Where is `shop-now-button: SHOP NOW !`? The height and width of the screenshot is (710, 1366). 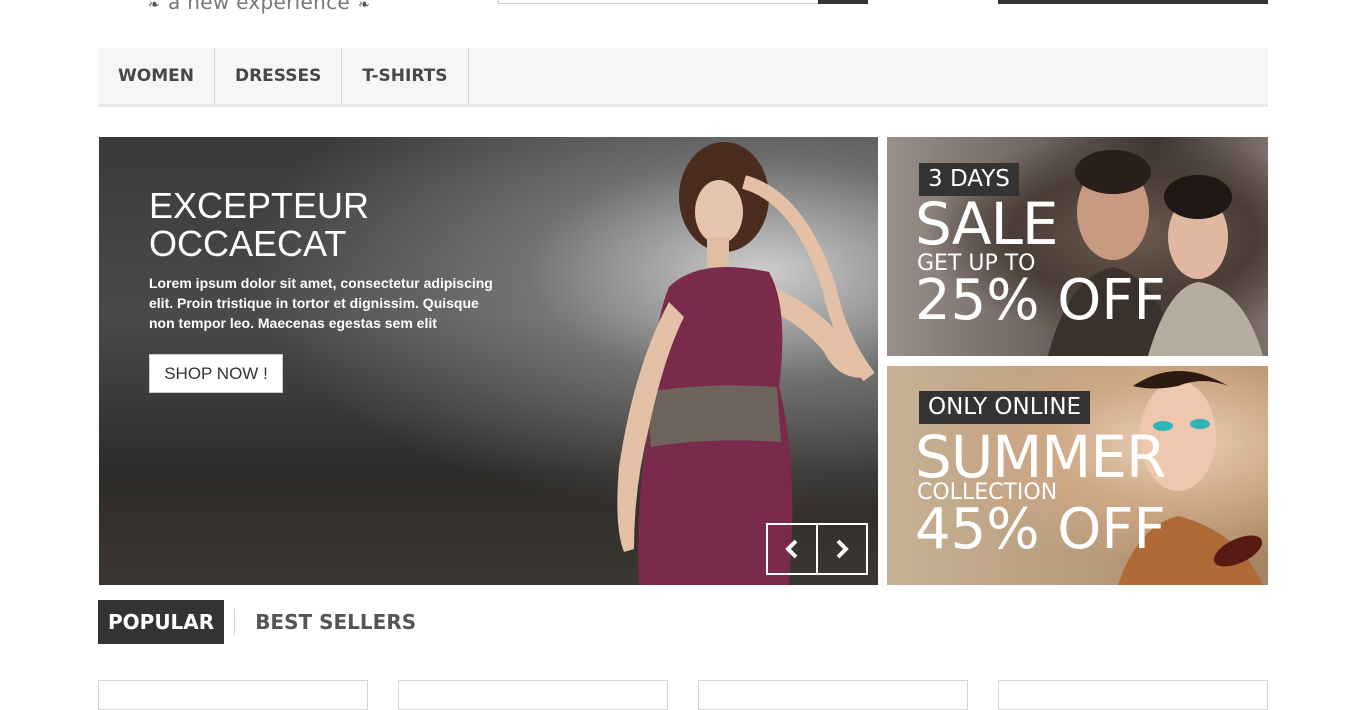 shop-now-button: SHOP NOW ! is located at coordinates (216, 373).